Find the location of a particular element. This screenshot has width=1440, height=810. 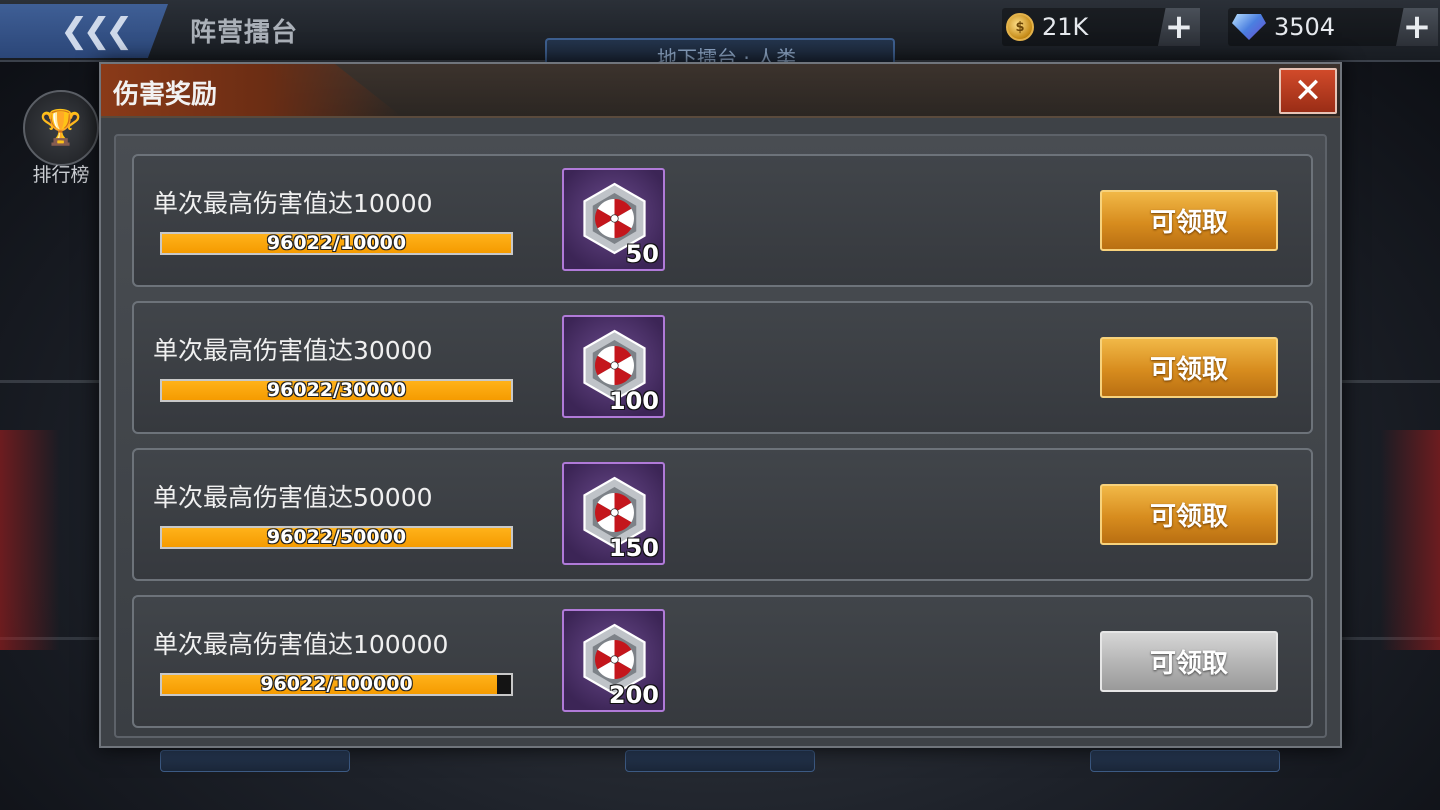

close-icon: ✕ is located at coordinates (1308, 91).